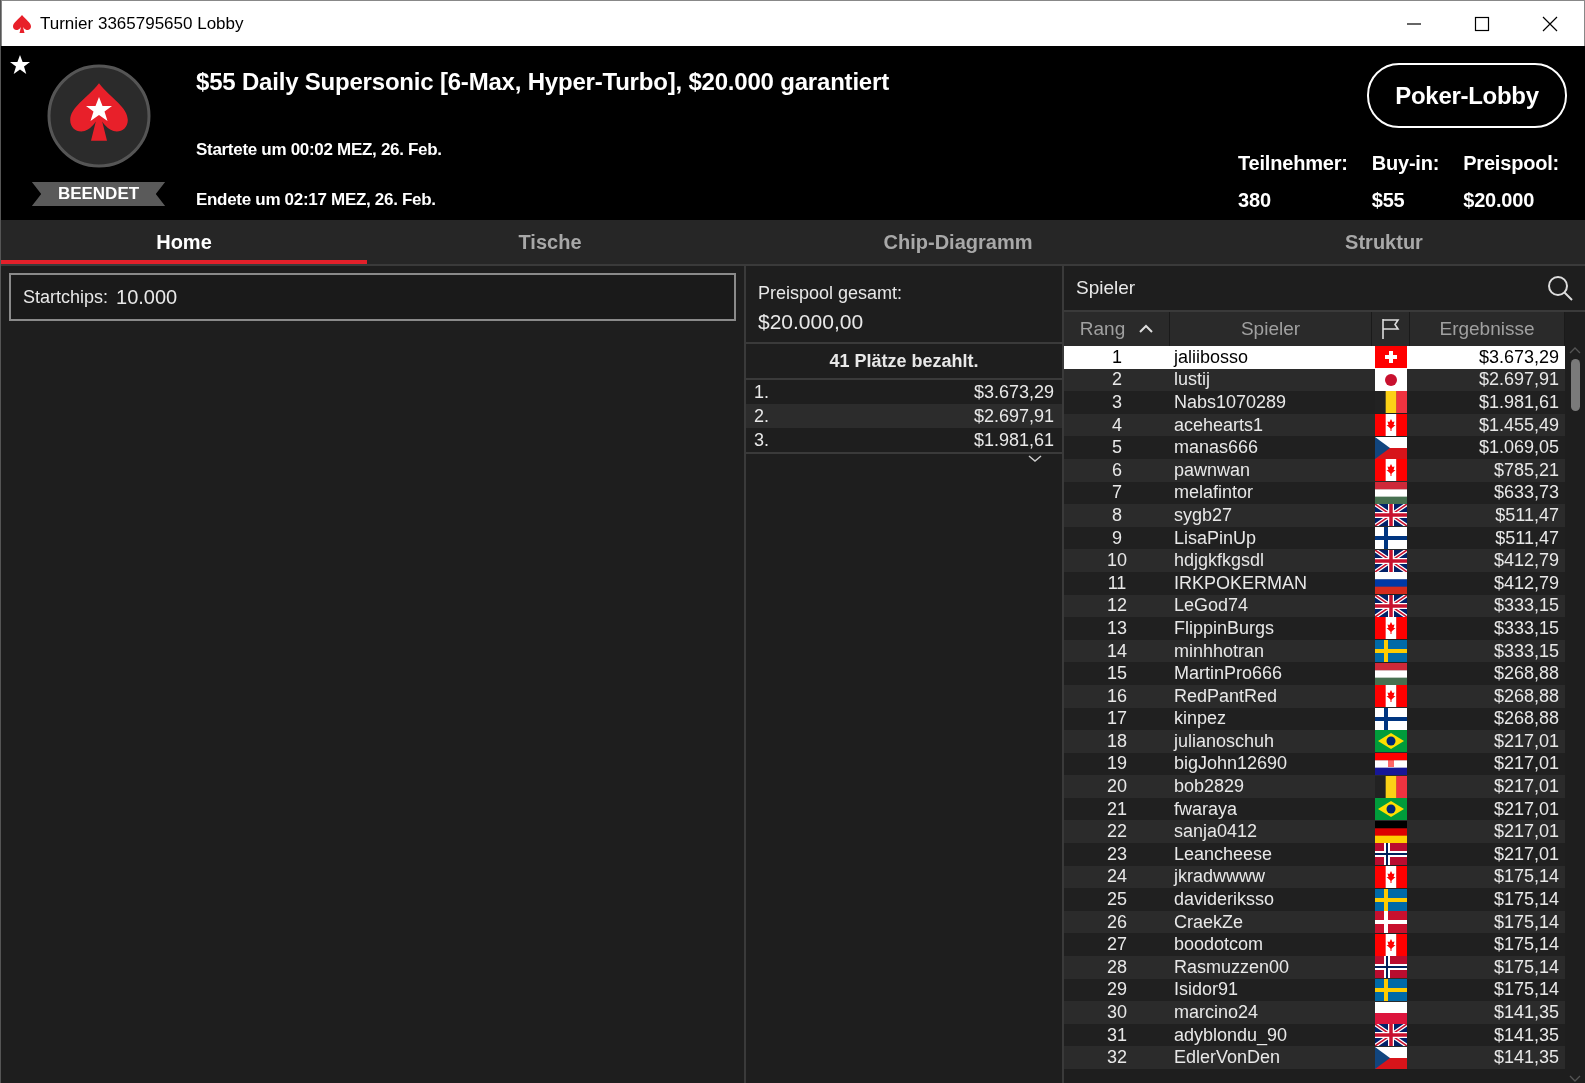 The width and height of the screenshot is (1585, 1083). What do you see at coordinates (1117, 832) in the screenshot?
I see `rank-cell-text: 22` at bounding box center [1117, 832].